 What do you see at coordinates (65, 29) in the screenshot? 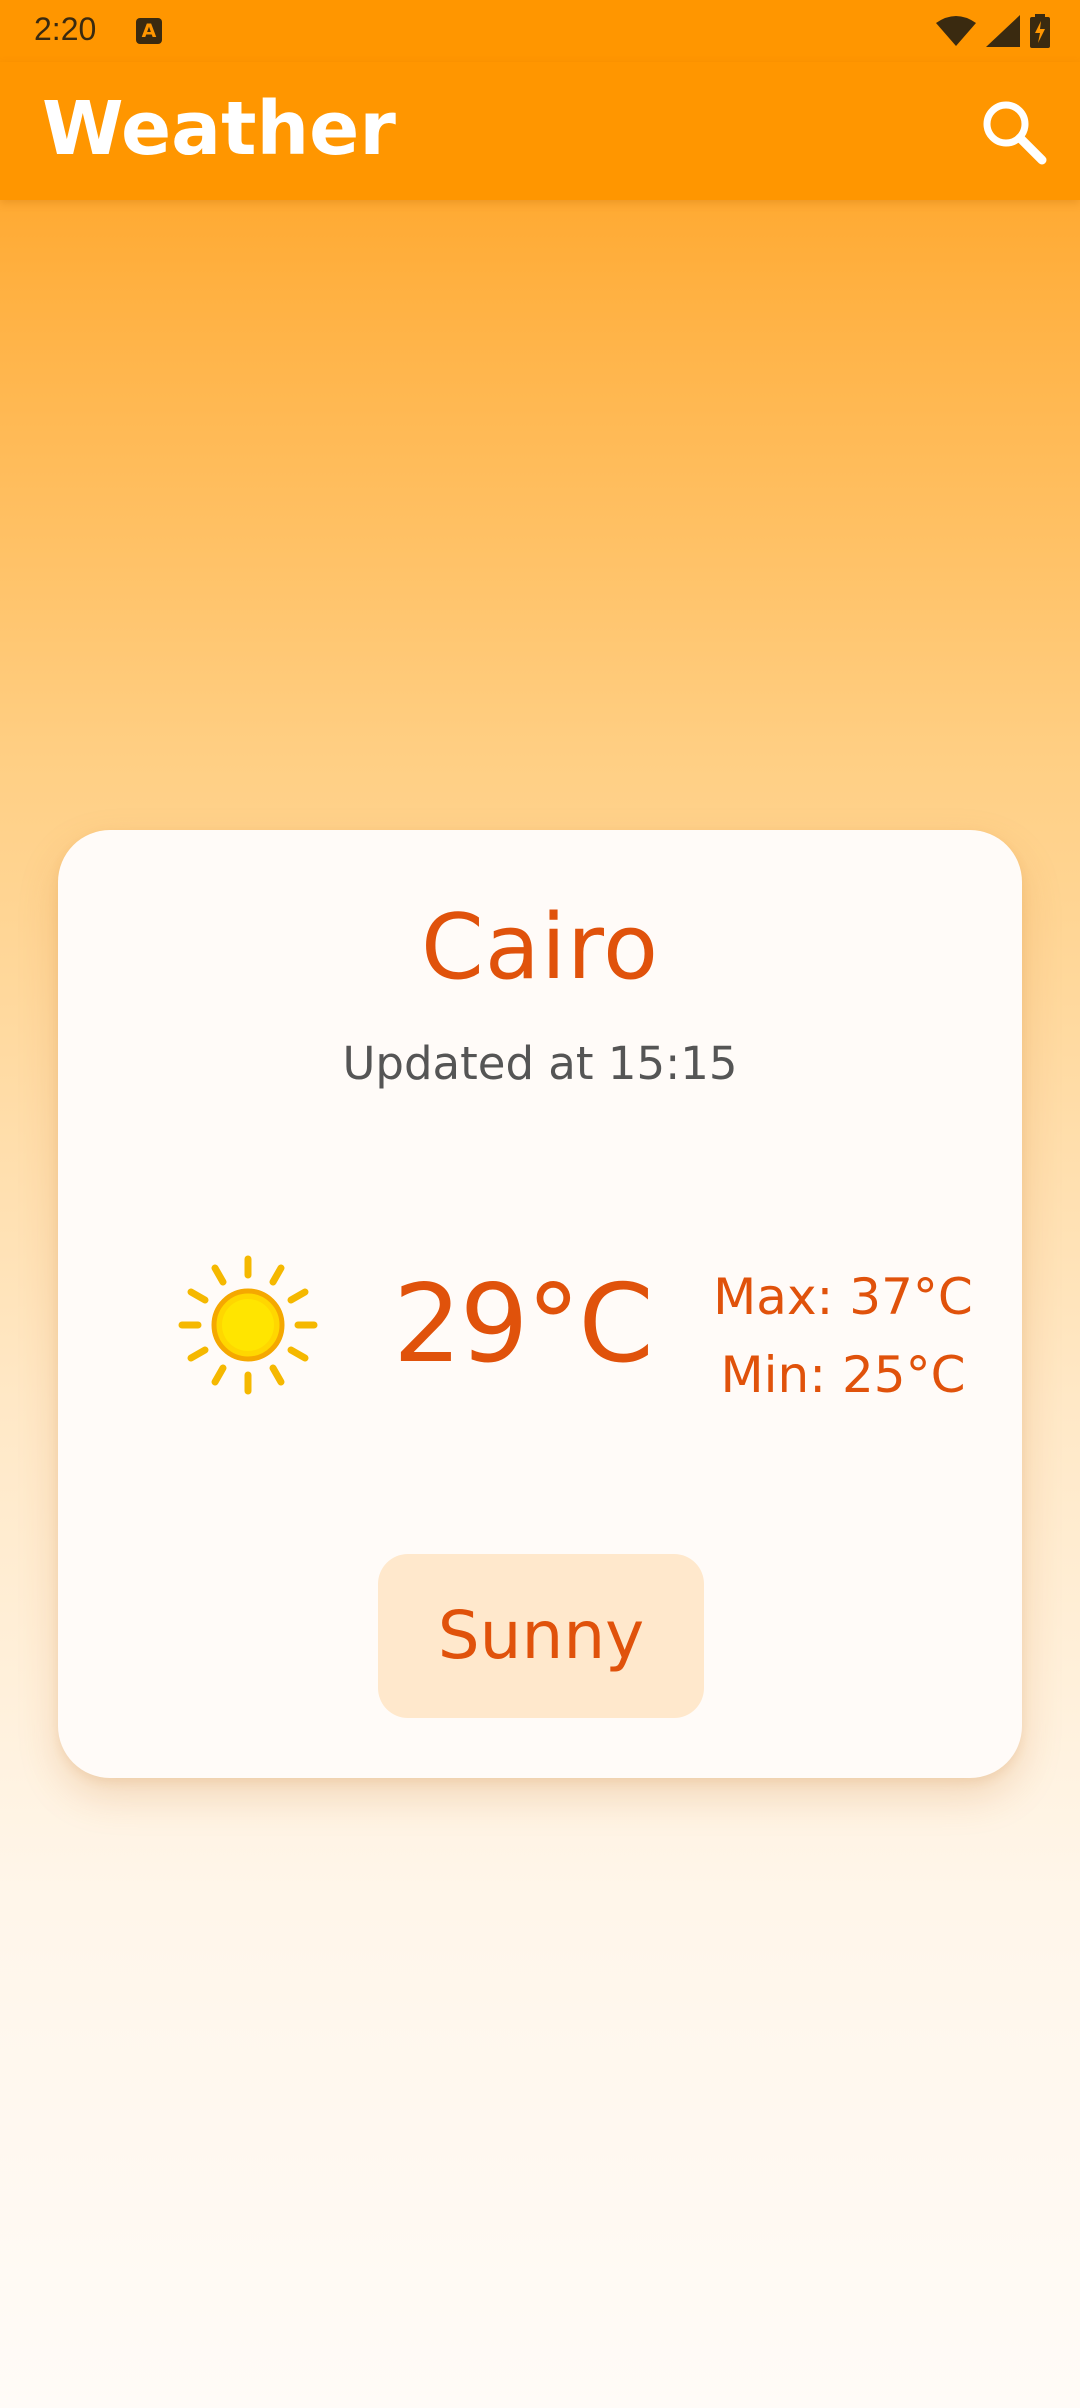
I see `status-time: 2:20` at bounding box center [65, 29].